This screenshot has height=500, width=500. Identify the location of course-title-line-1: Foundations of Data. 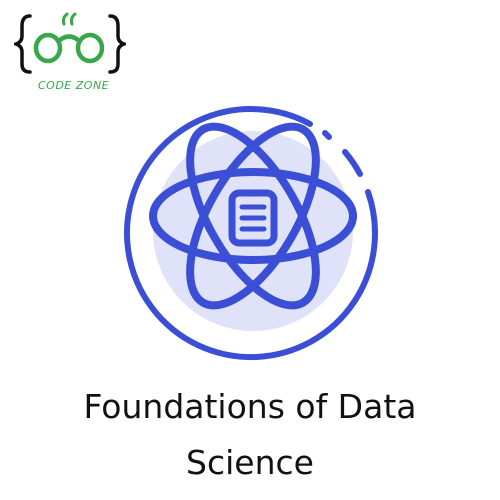
(250, 406).